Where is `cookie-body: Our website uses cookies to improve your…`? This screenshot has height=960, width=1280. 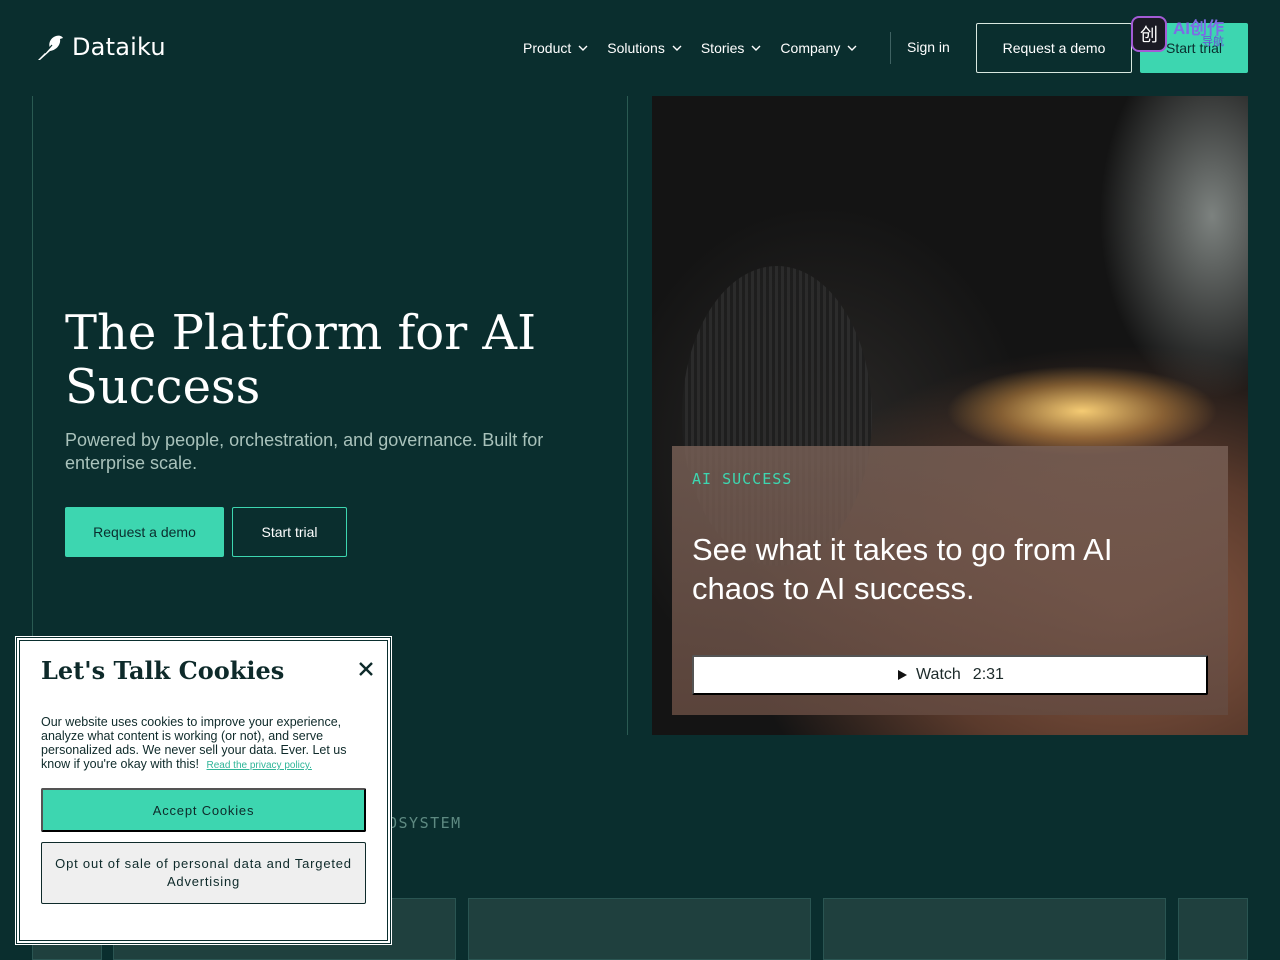 cookie-body: Our website uses cookies to improve your… is located at coordinates (203, 744).